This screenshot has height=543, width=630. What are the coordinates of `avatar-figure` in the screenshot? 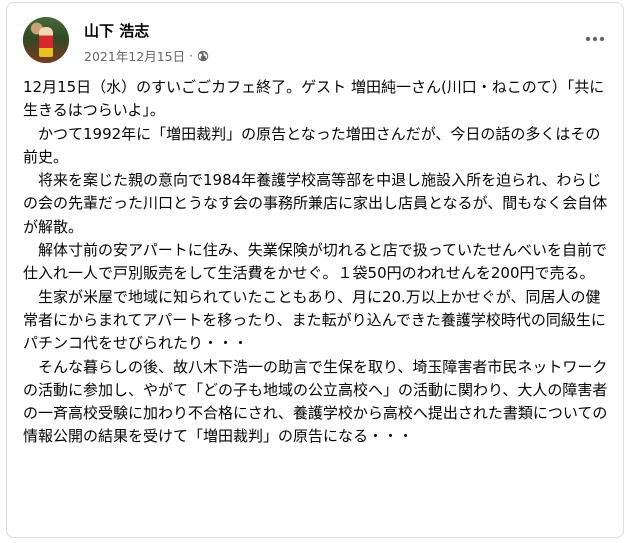 It's located at (46, 42).